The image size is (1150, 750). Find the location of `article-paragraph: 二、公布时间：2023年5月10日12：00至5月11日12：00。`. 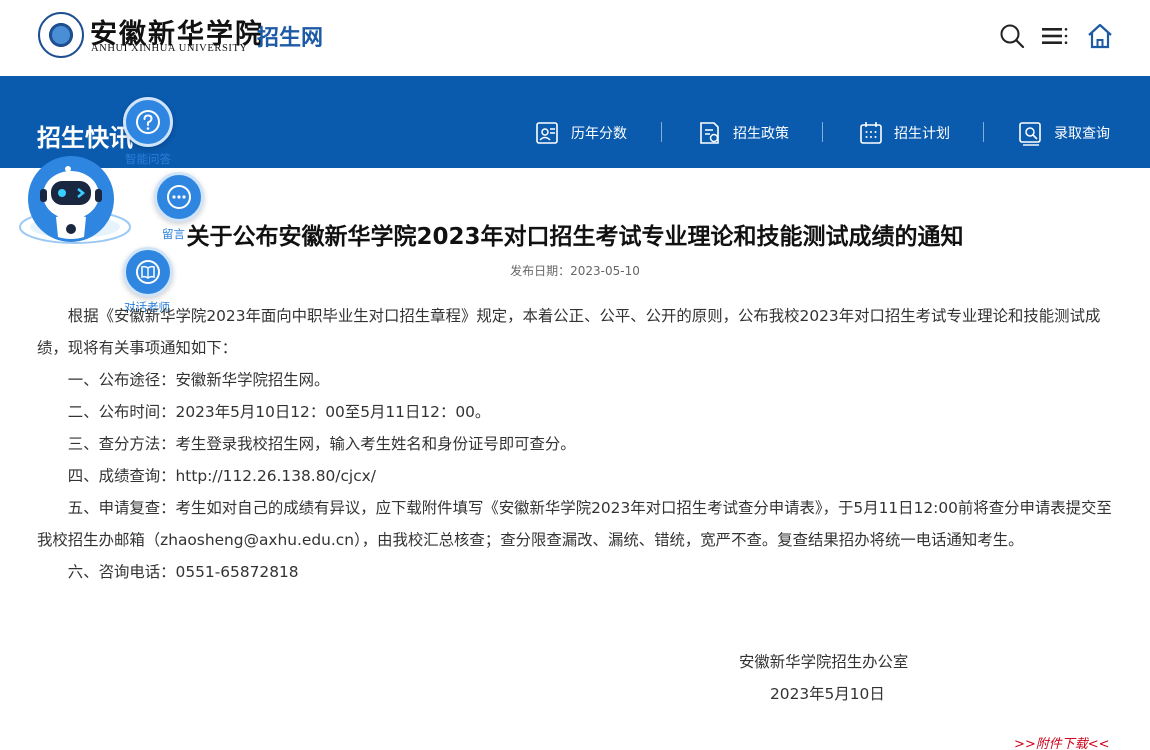

article-paragraph: 二、公布时间：2023年5月10日12：00至5月11日12：00。 is located at coordinates (279, 412).